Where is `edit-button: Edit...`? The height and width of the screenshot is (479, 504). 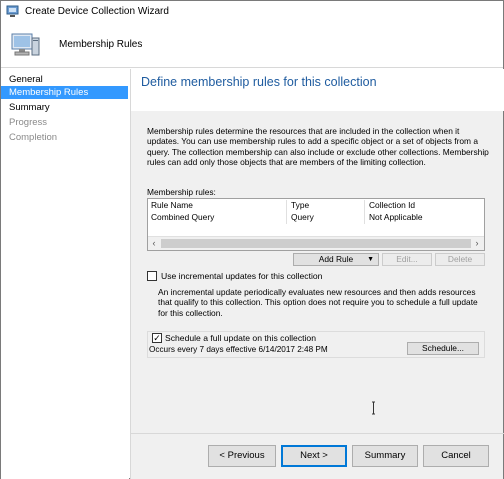
edit-button: Edit... is located at coordinates (407, 259).